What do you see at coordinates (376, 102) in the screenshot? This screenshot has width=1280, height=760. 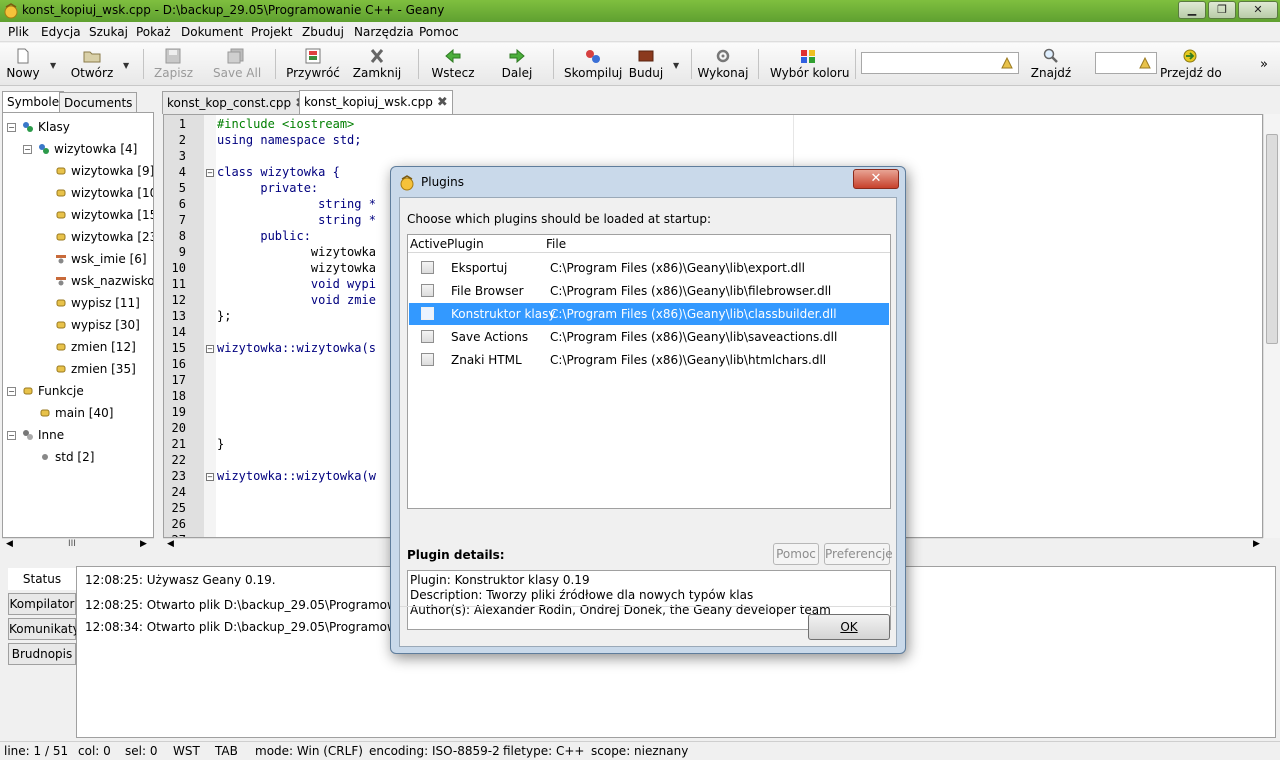 I see `tab-konst-kopiuj-wsk: konst_kopiuj_wsk.cpp ✖` at bounding box center [376, 102].